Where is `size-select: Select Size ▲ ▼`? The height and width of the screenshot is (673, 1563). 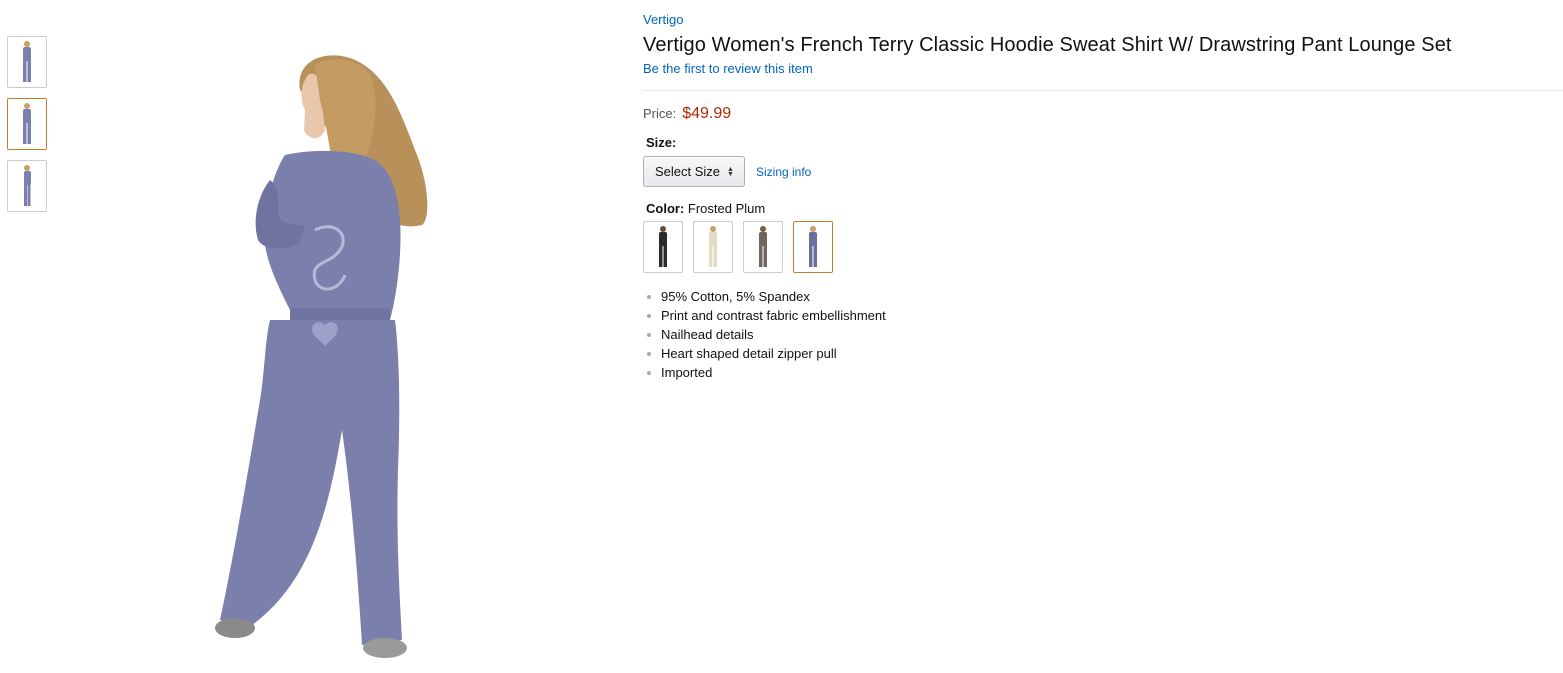
size-select: Select Size ▲ ▼ is located at coordinates (694, 171).